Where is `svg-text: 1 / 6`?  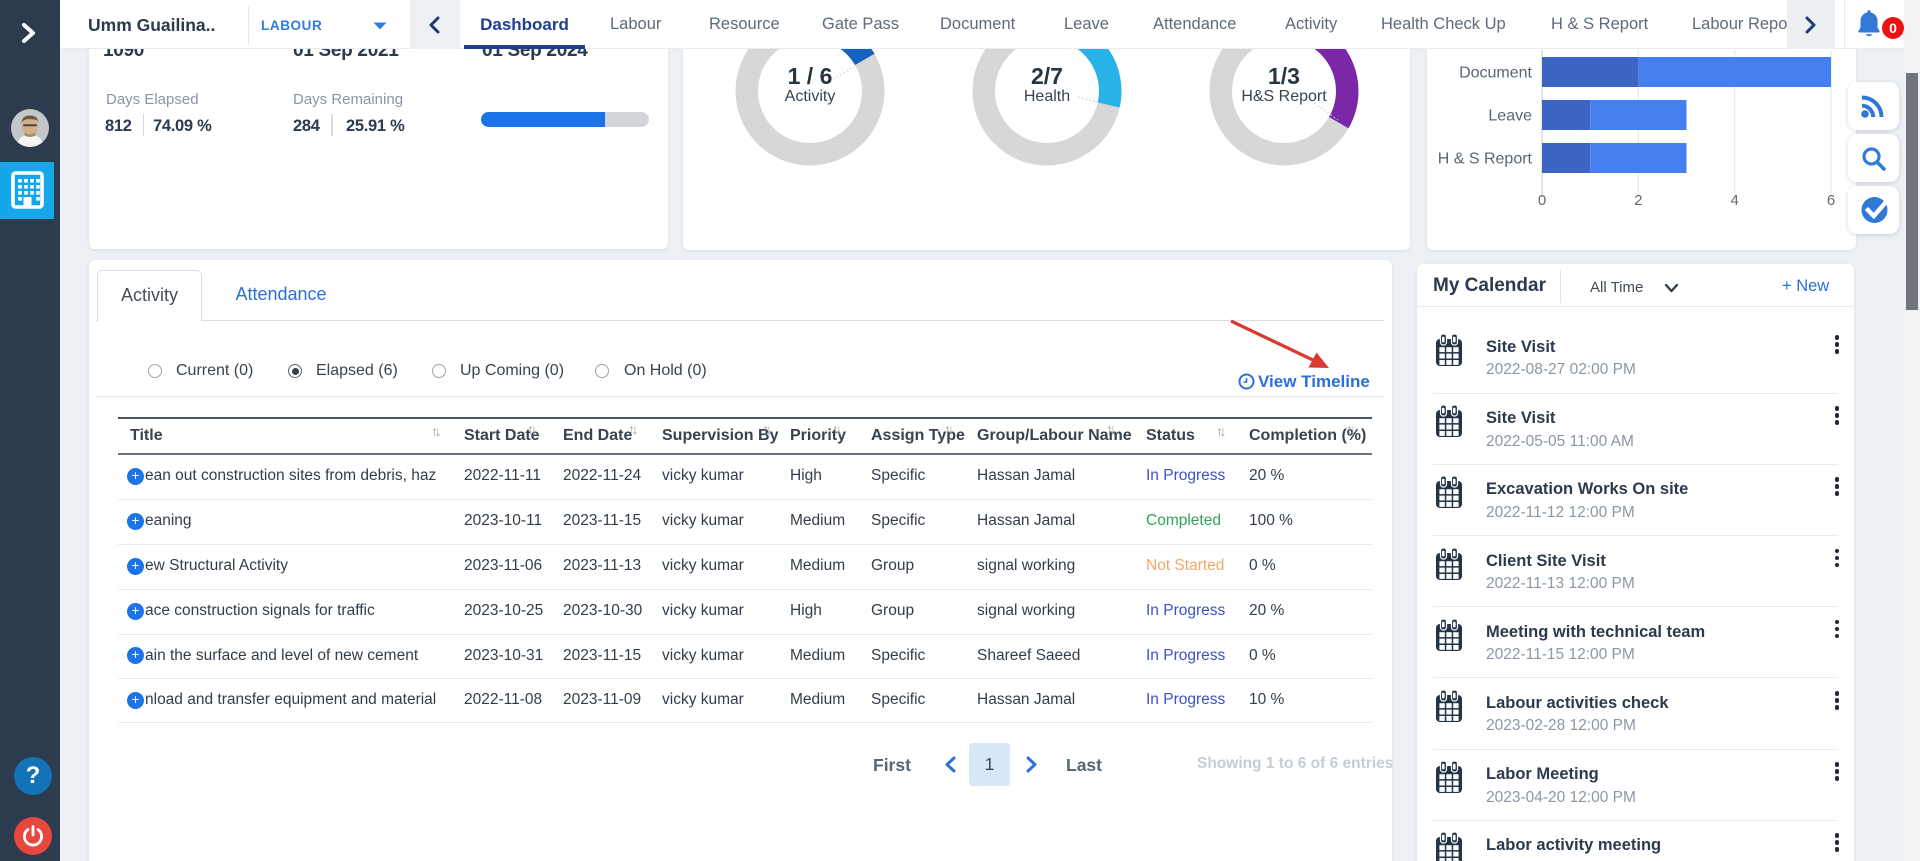
svg-text: 1 / 6 is located at coordinates (810, 76).